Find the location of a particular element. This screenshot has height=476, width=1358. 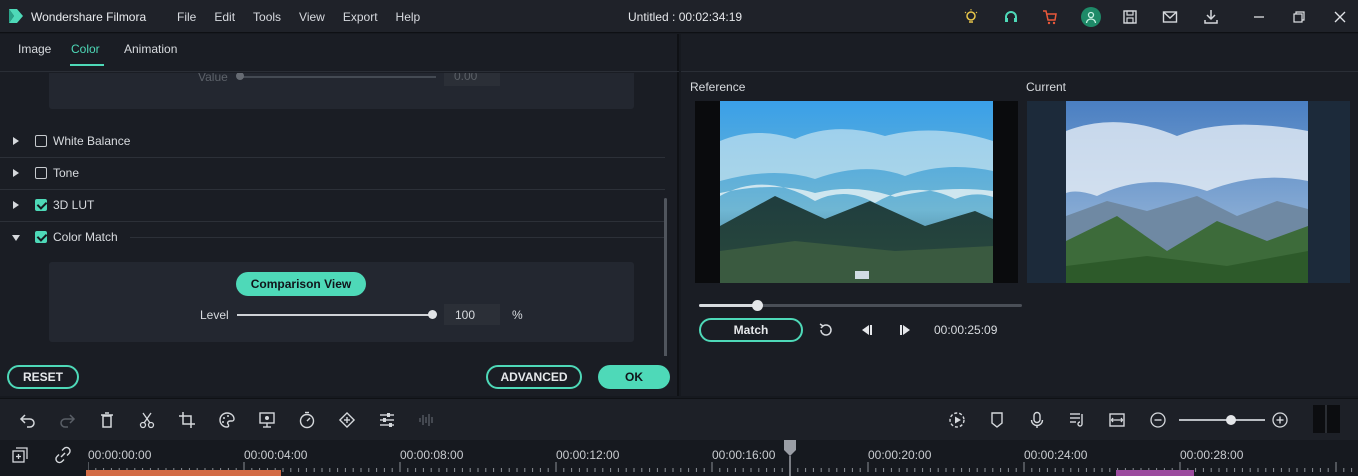

white-balance-checkbox is located at coordinates (41, 141).